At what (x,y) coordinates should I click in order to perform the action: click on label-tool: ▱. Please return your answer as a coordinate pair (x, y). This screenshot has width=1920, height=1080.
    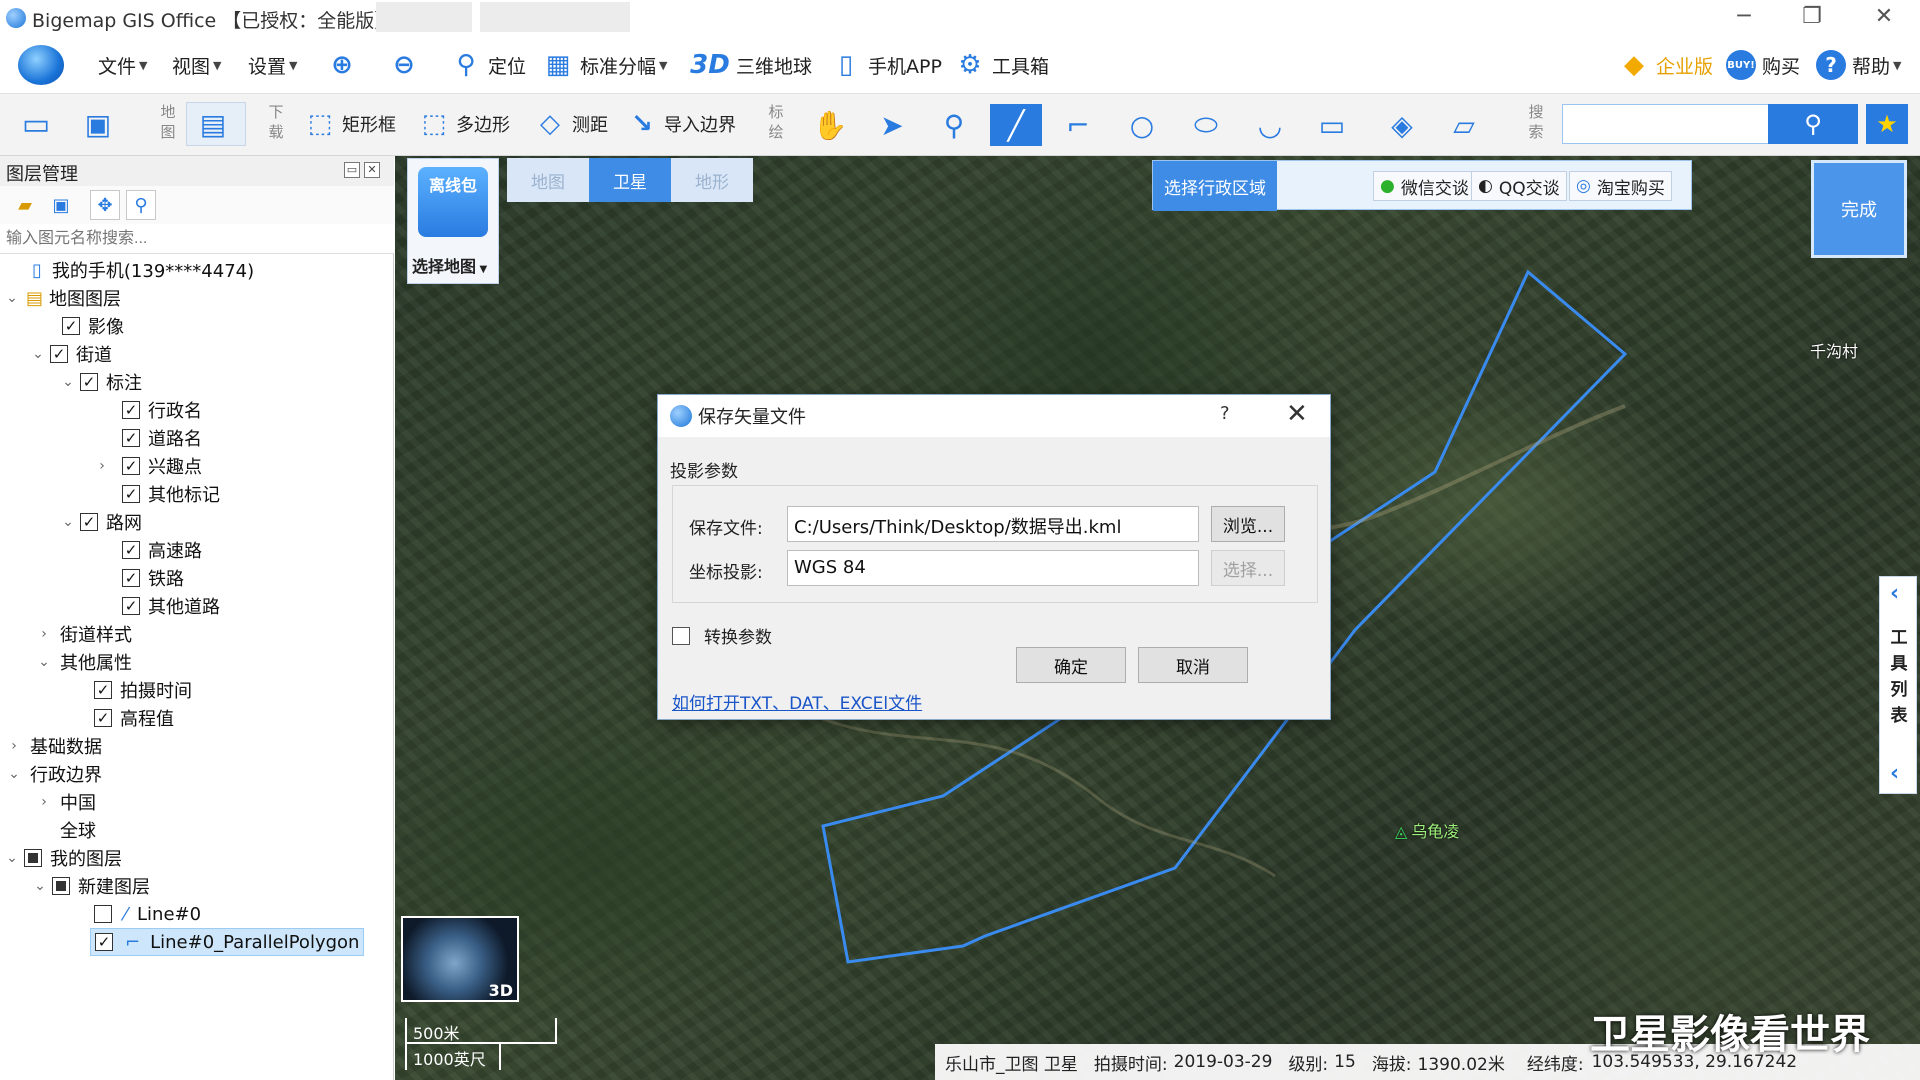
    Looking at the image, I should click on (1464, 125).